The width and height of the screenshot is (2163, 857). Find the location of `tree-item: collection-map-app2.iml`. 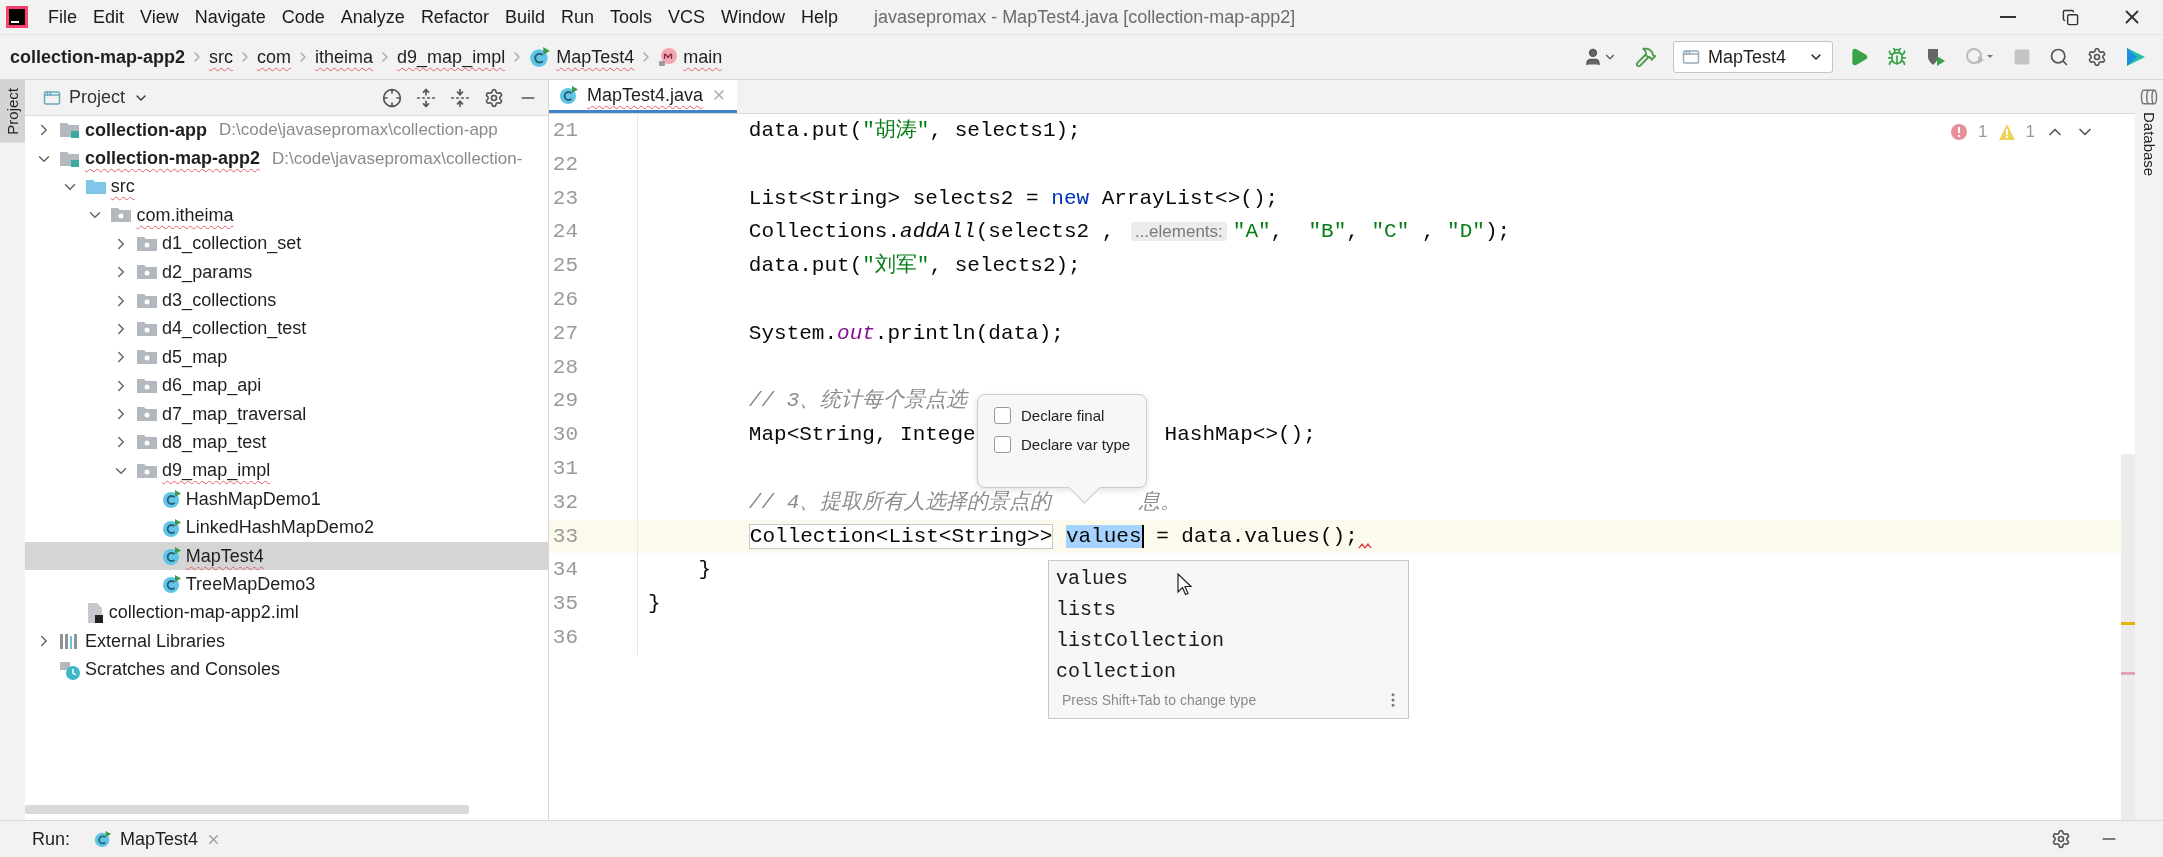

tree-item: collection-map-app2.iml is located at coordinates (286, 613).